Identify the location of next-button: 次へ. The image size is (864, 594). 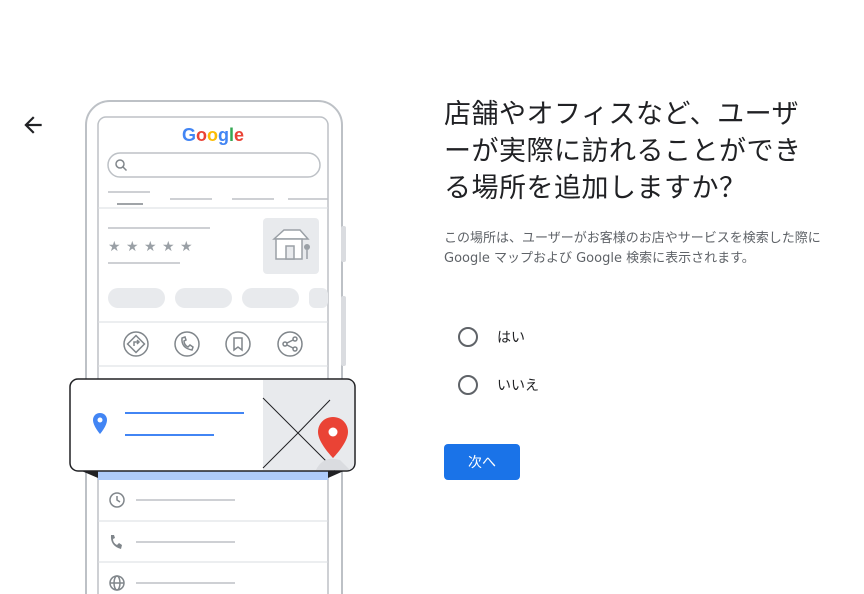
(482, 462).